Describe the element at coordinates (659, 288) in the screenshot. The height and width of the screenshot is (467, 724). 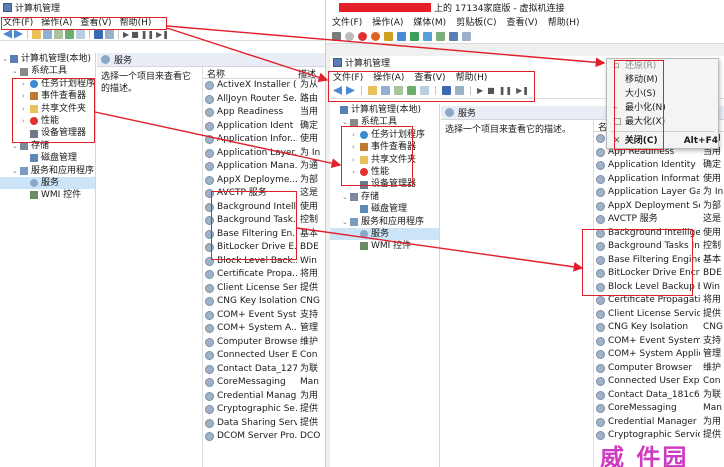
I see `service-row: Block Level Backup Engine ...Win` at that location.